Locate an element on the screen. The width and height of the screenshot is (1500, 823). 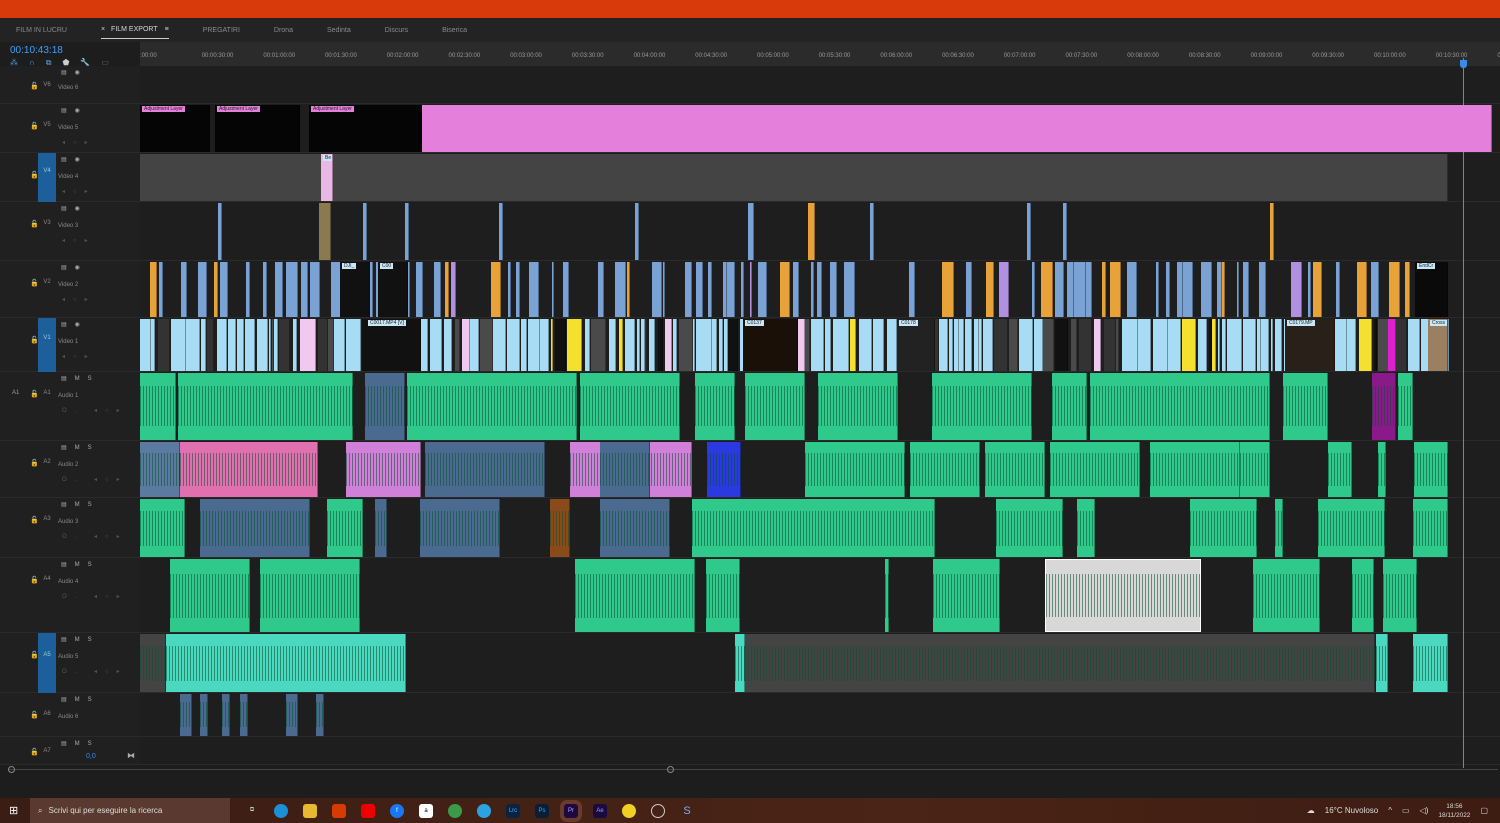
video-clip: C0179.MP is located at coordinates (1310, 345).